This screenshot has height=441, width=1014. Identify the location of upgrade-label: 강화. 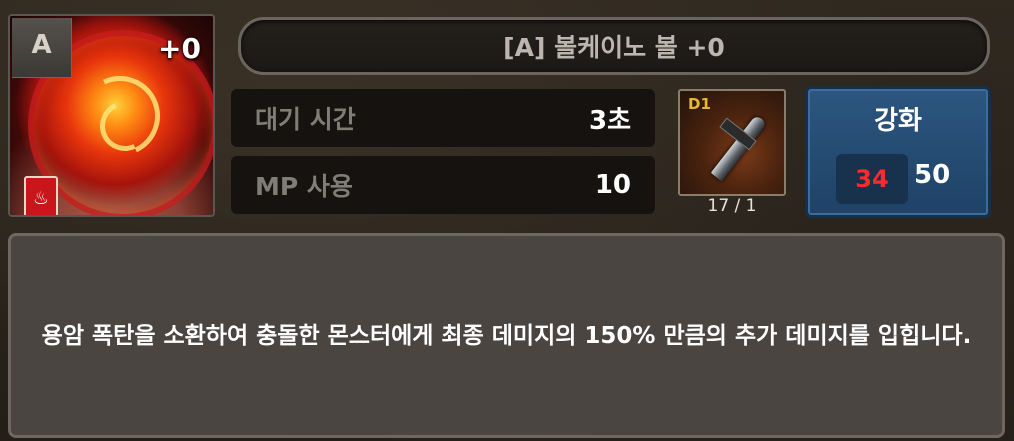
(898, 121).